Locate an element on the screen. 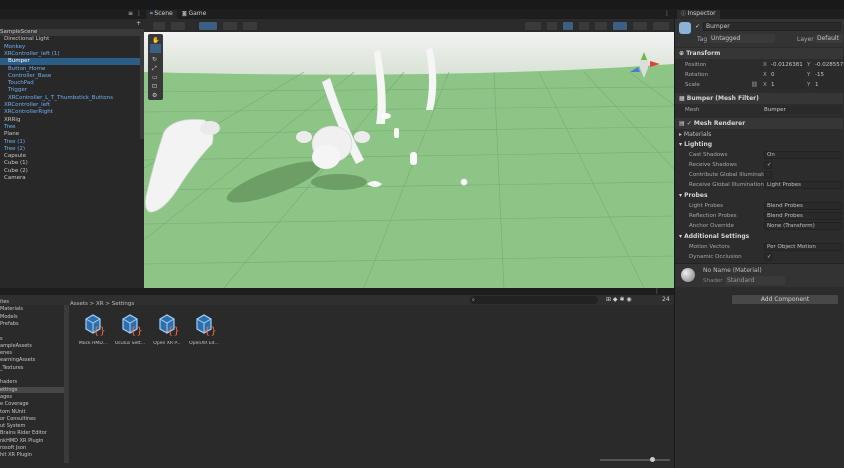 Image resolution: width=844 pixels, height=468 pixels. hierarchy-item: XRRig is located at coordinates (70, 120).